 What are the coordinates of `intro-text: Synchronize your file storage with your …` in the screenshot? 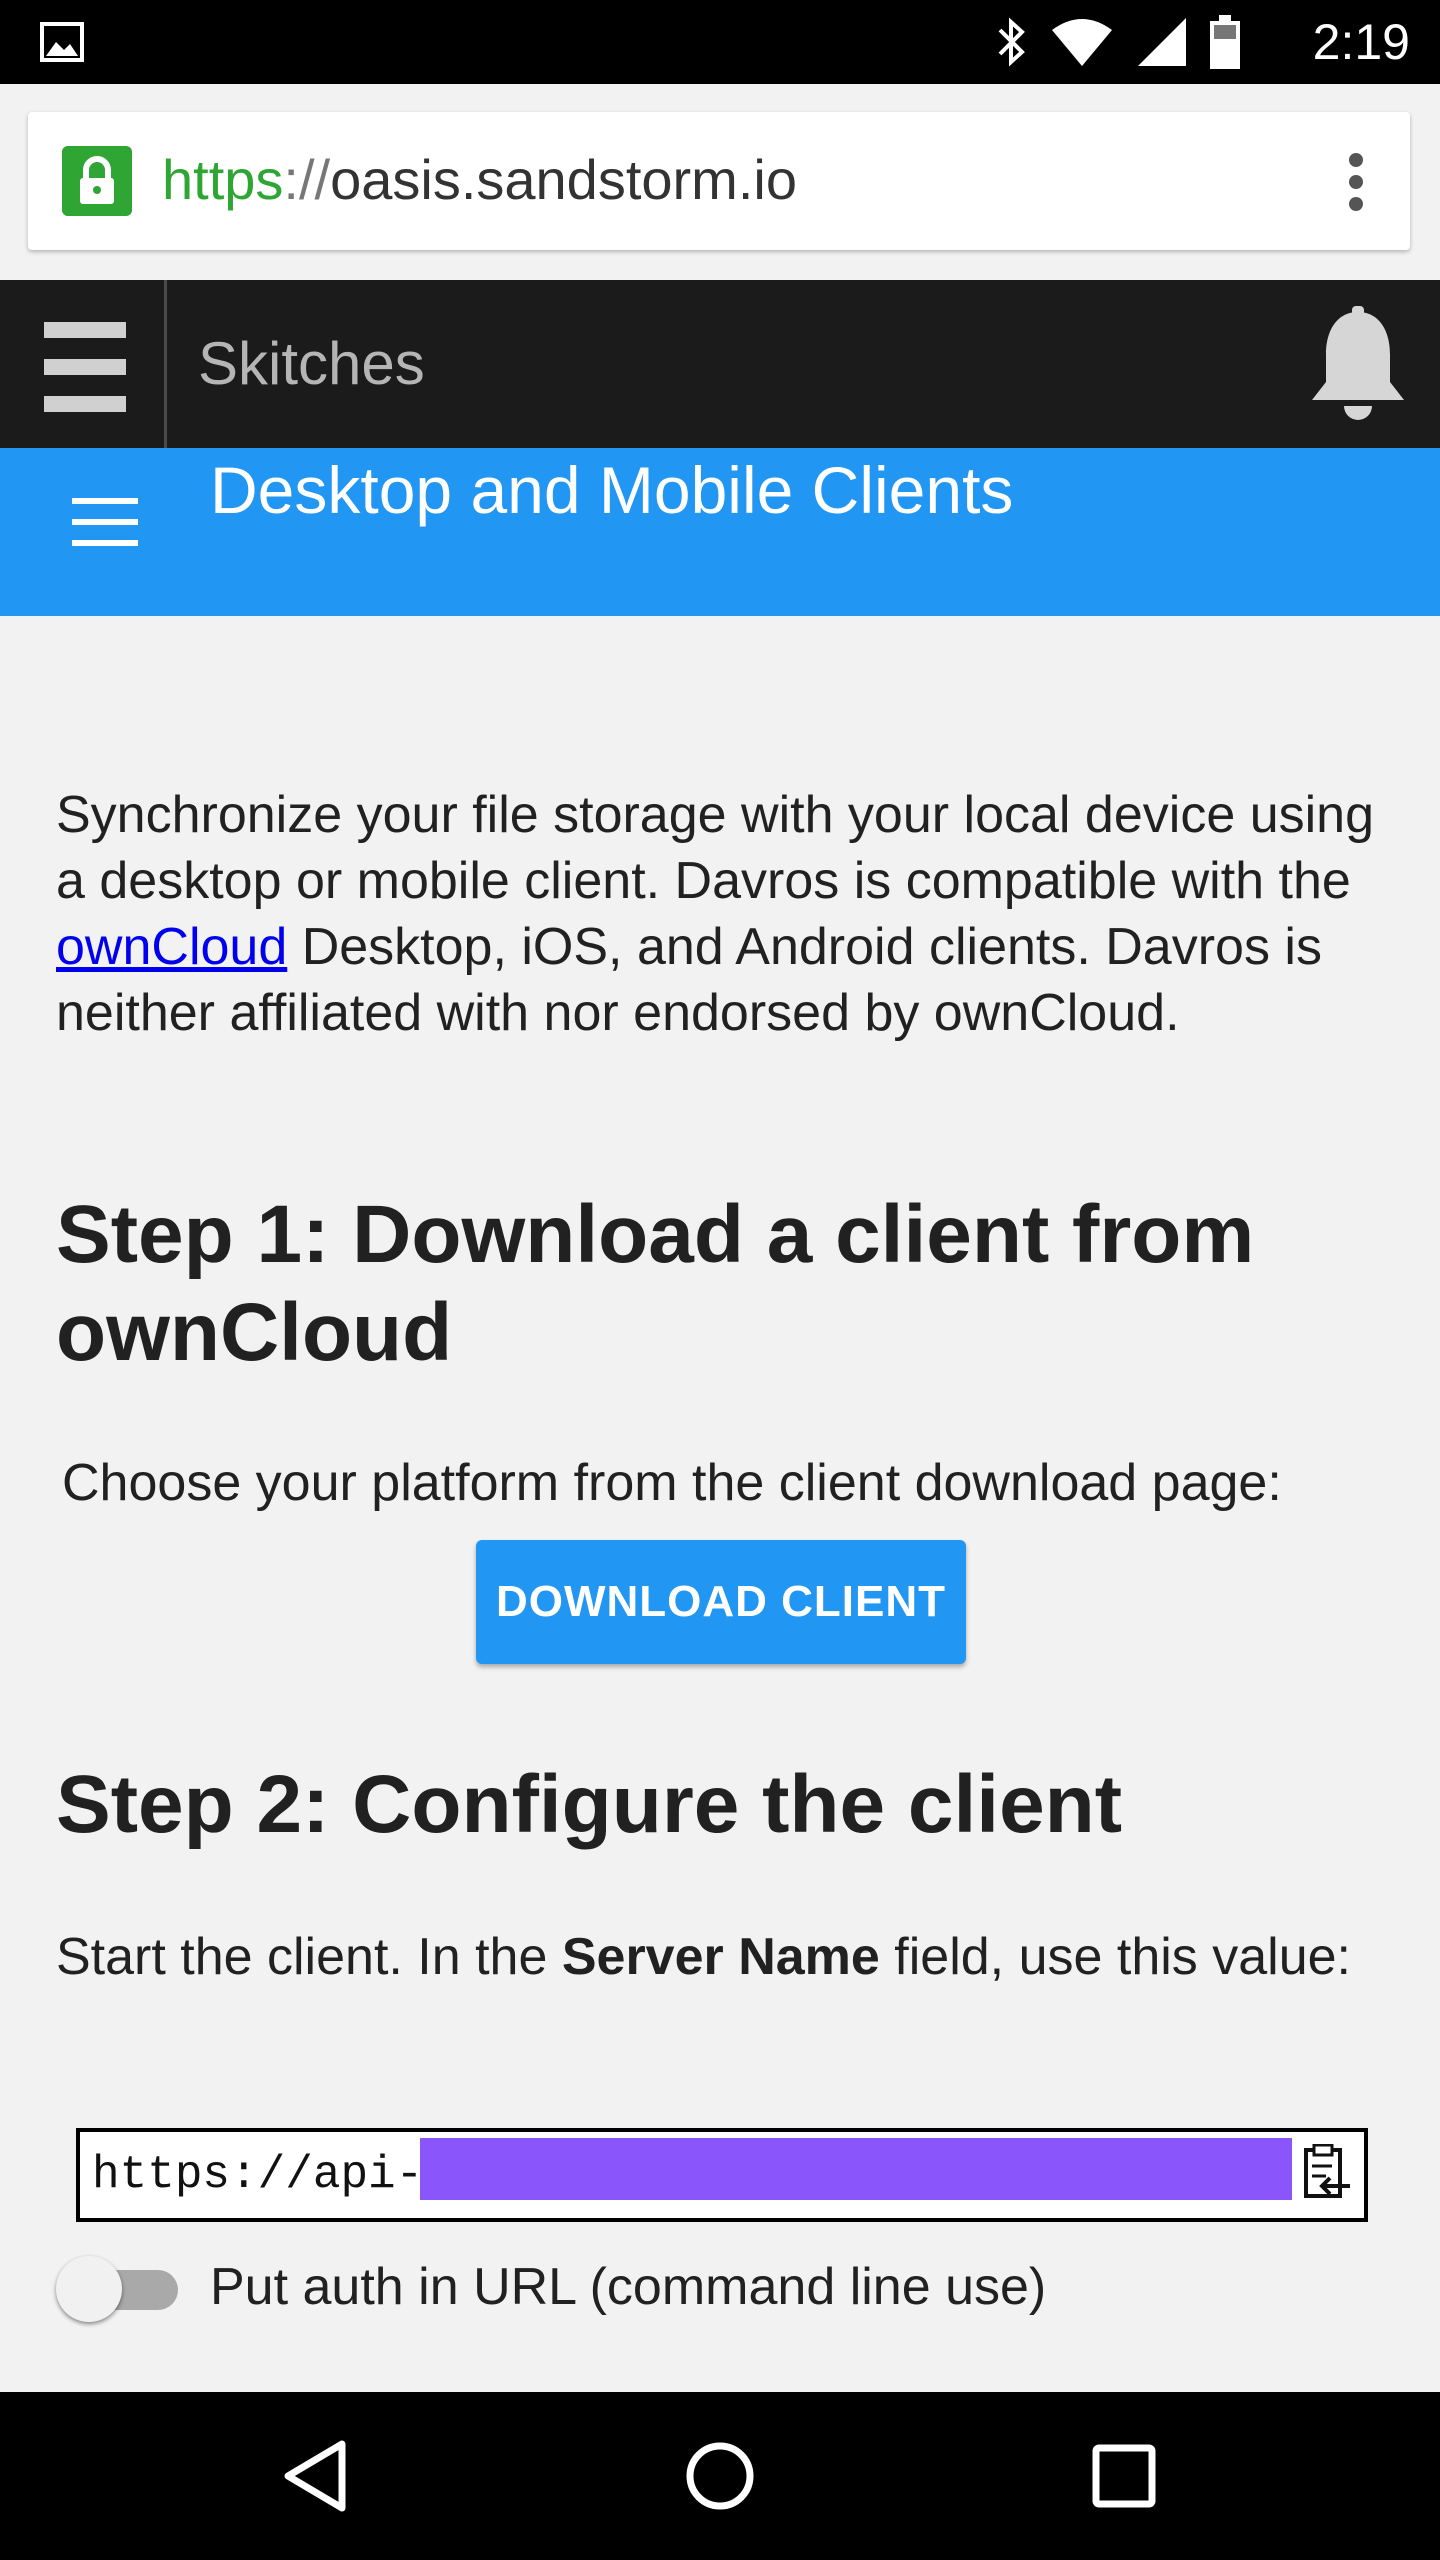 It's located at (715, 848).